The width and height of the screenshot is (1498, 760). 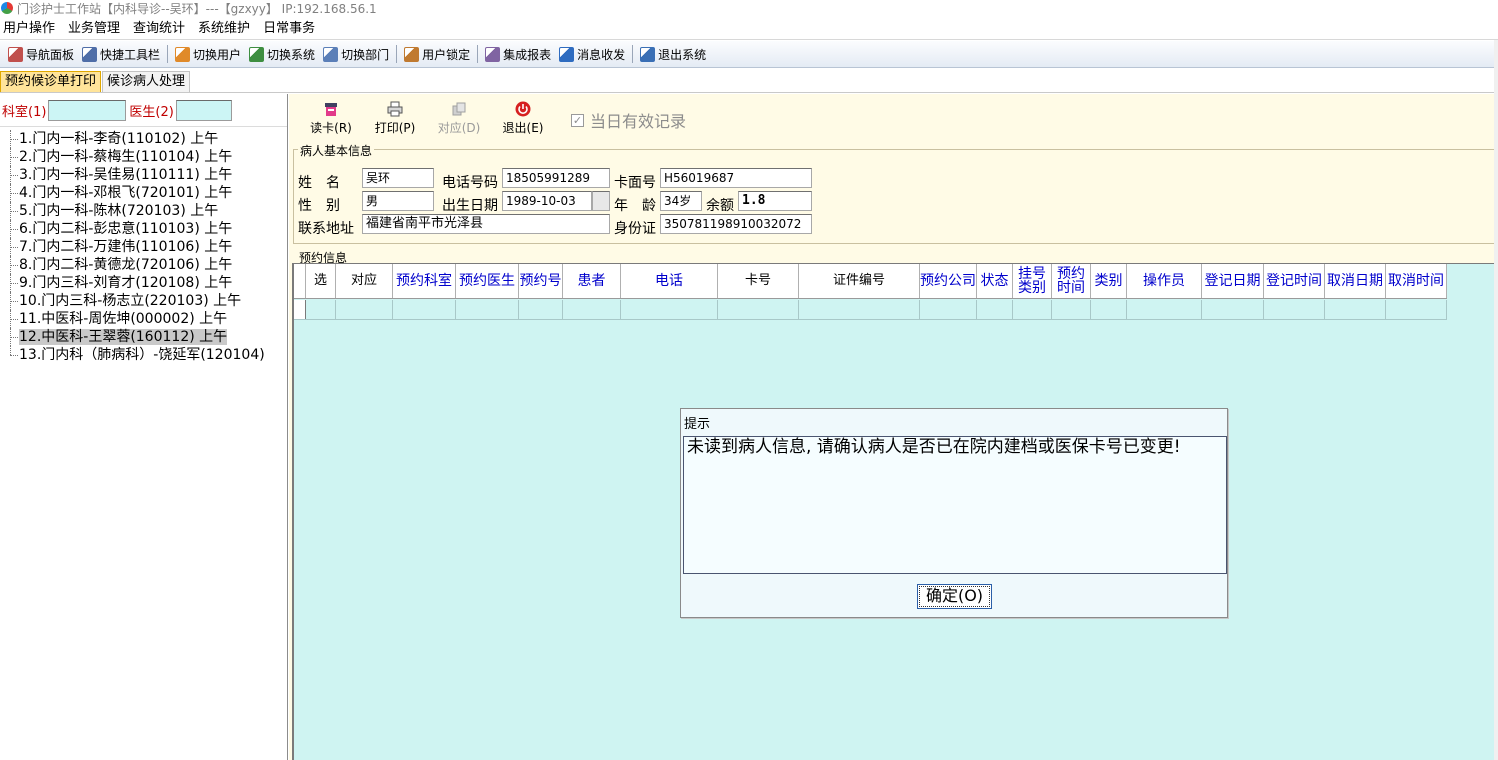 I want to click on read-card-button: 读卡(R), so click(x=331, y=118).